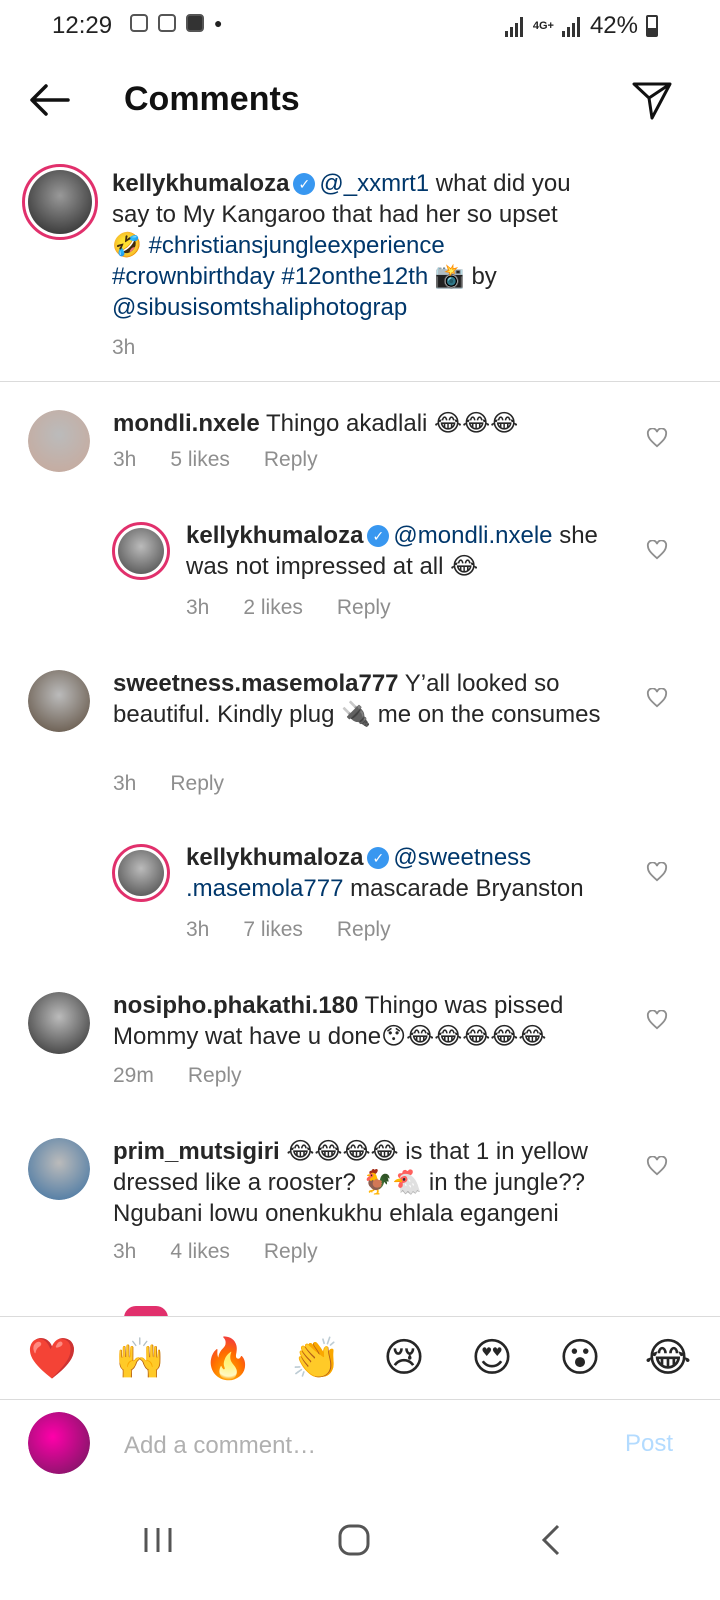  Describe the element at coordinates (133, 1075) in the screenshot. I see `comment-time: 29m` at that location.